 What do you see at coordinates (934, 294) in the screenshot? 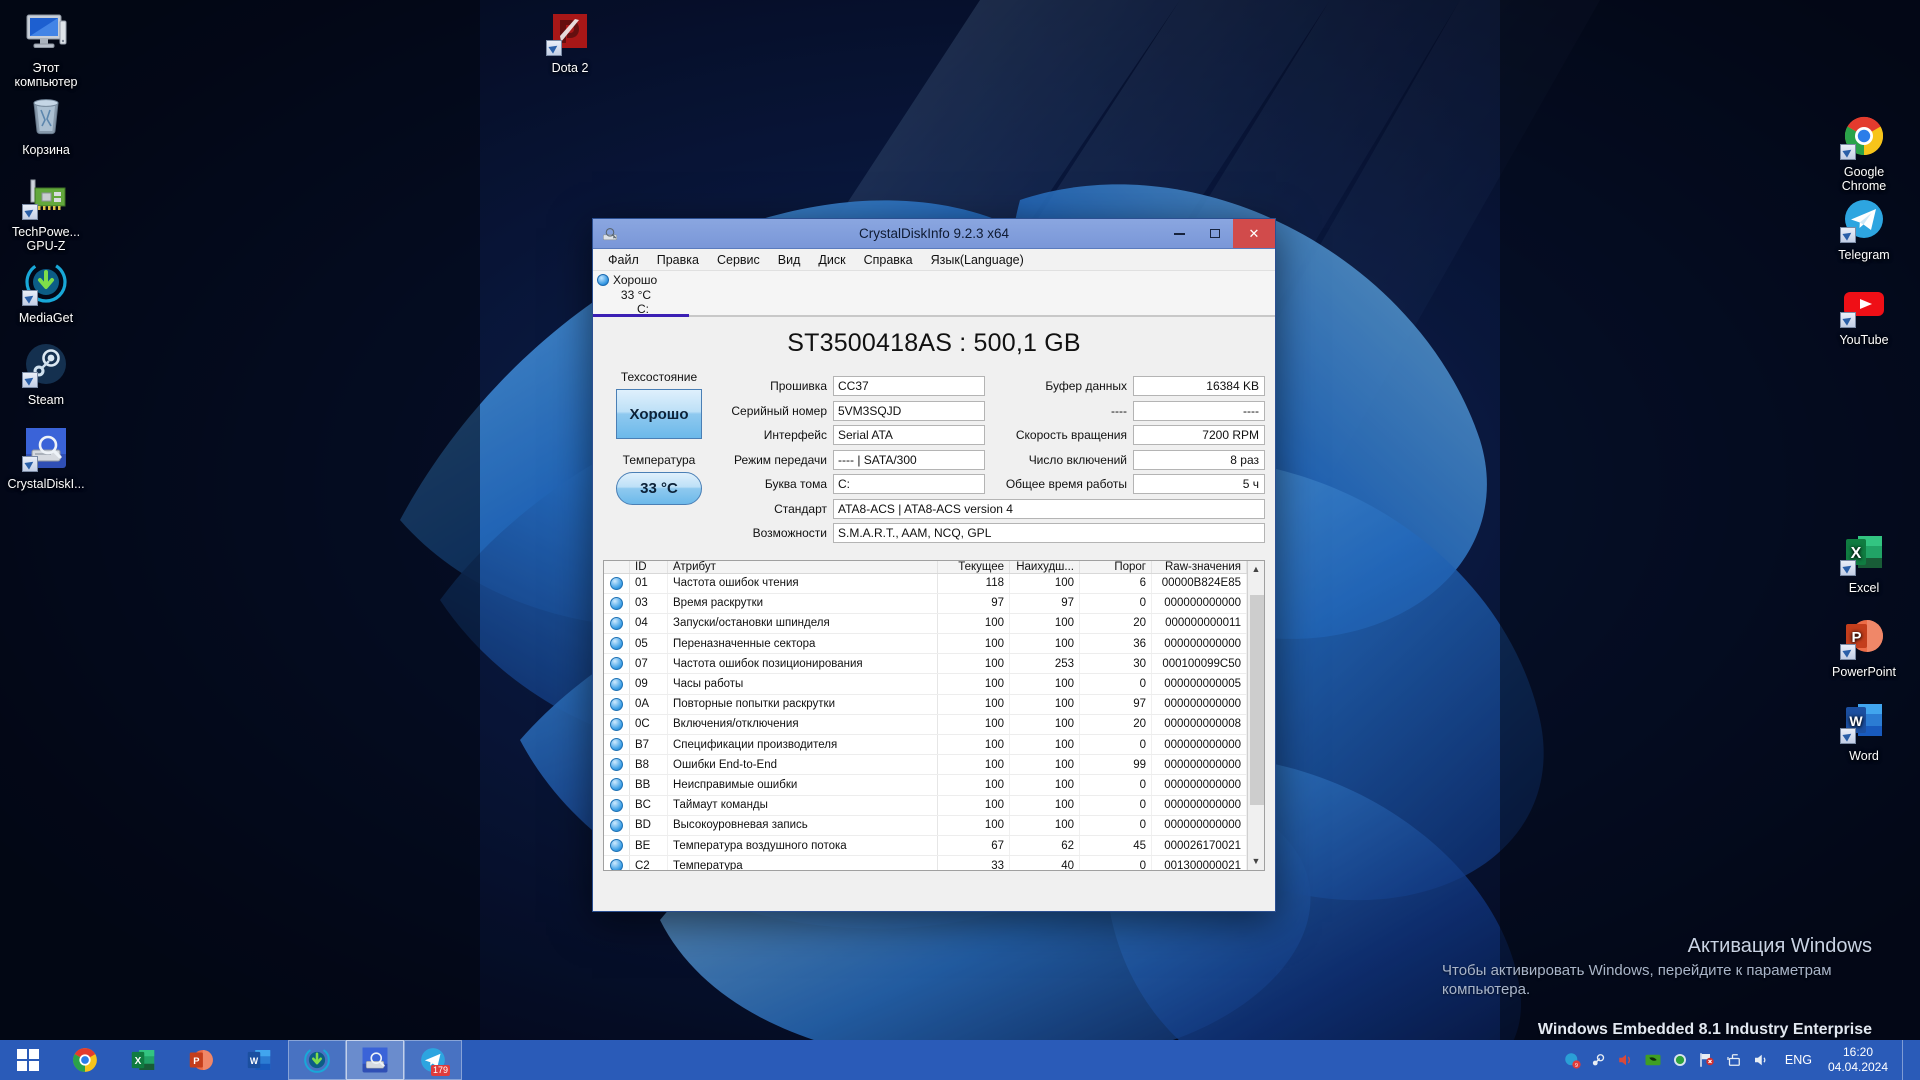
I see `disk-tab-strip: Хорошо 33 °C C:` at bounding box center [934, 294].